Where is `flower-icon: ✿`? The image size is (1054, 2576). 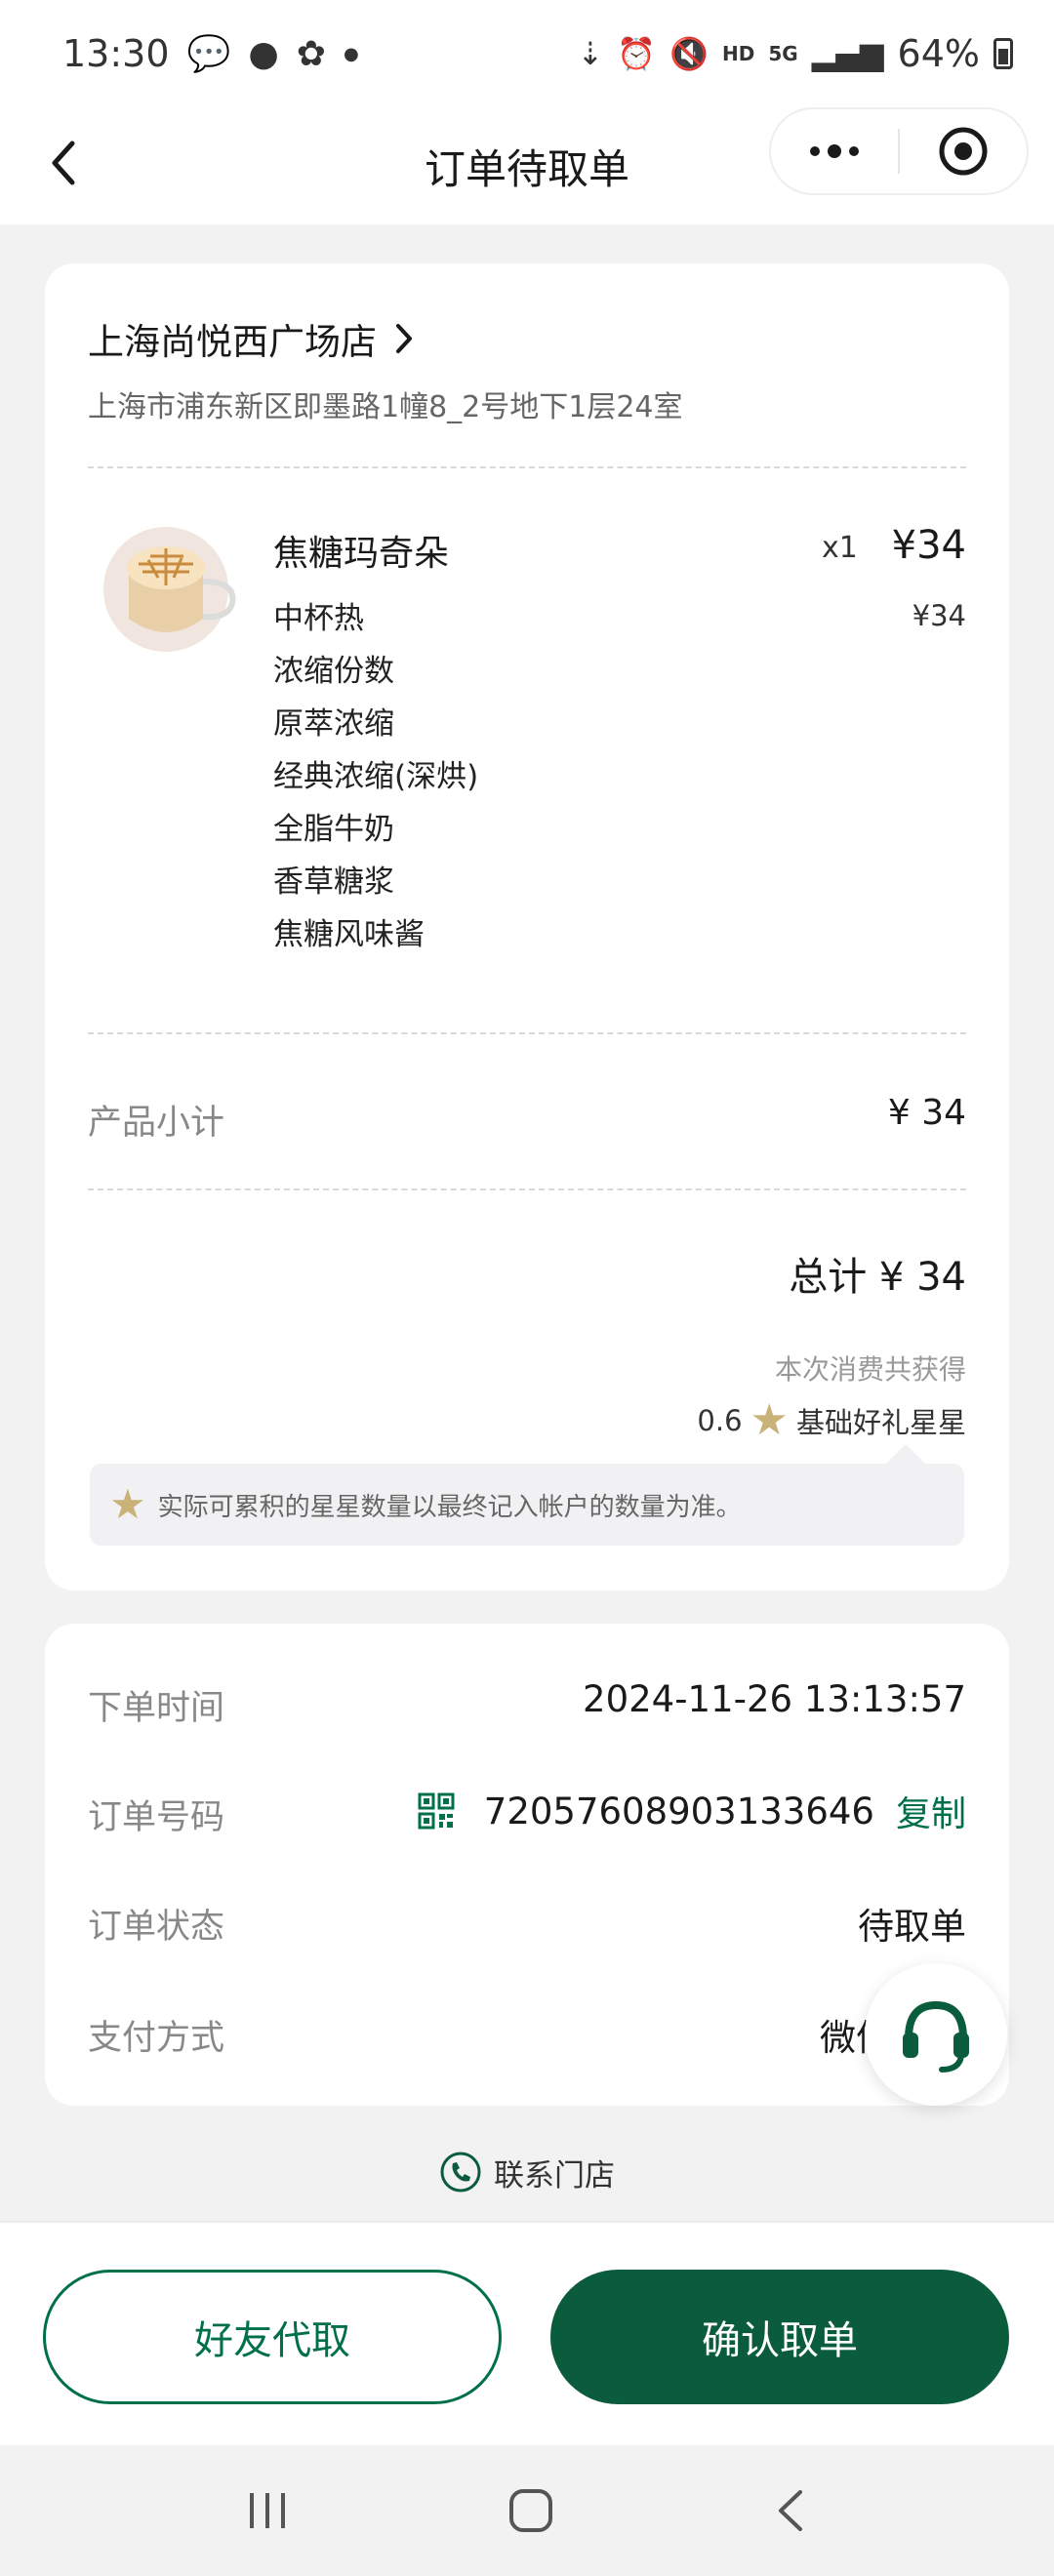
flower-icon: ✿ is located at coordinates (311, 53).